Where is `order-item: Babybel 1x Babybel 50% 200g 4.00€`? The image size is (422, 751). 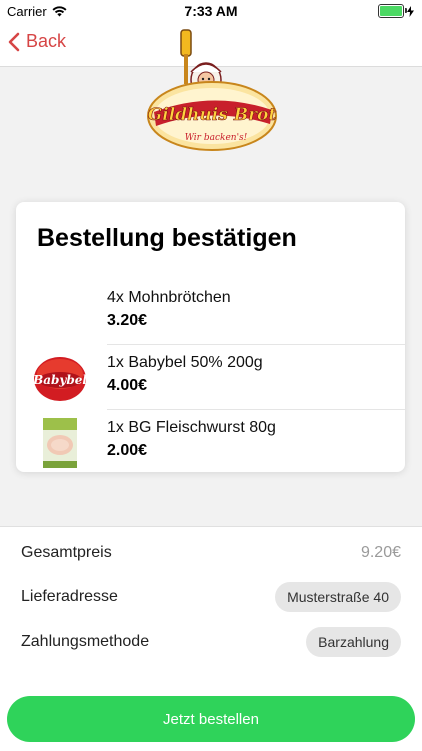 order-item: Babybel 1x Babybel 50% 200g 4.00€ is located at coordinates (210, 377).